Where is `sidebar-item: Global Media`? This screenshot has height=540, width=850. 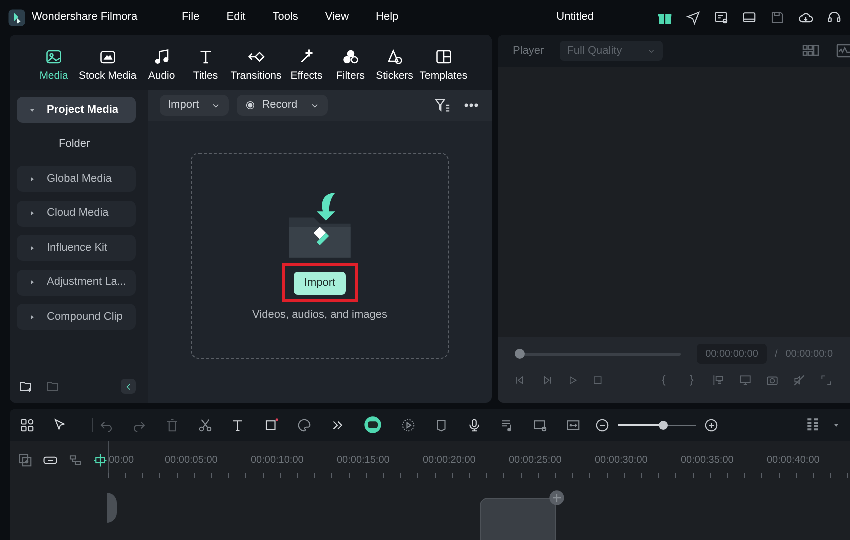
sidebar-item: Global Media is located at coordinates (76, 179).